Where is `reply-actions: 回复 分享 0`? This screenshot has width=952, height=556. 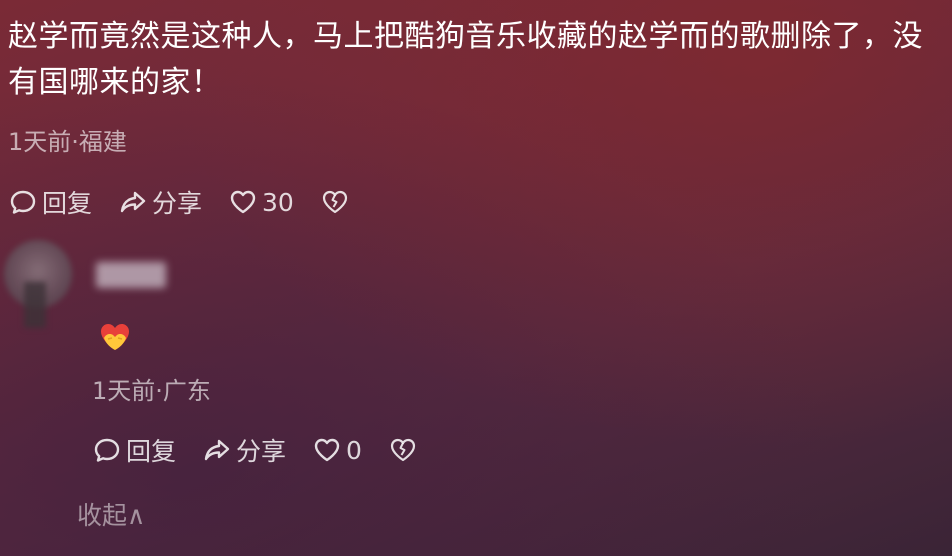
reply-actions: 回复 分享 0 is located at coordinates (270, 450).